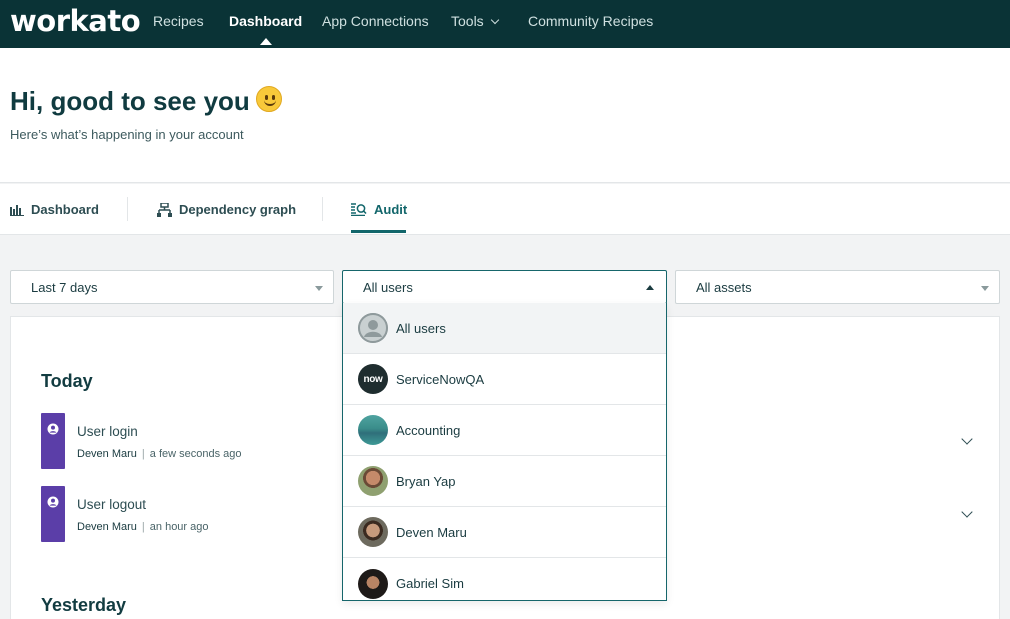 The width and height of the screenshot is (1010, 619). Describe the element at coordinates (84, 605) in the screenshot. I see `day-heading-yesterday: Yesterday` at that location.